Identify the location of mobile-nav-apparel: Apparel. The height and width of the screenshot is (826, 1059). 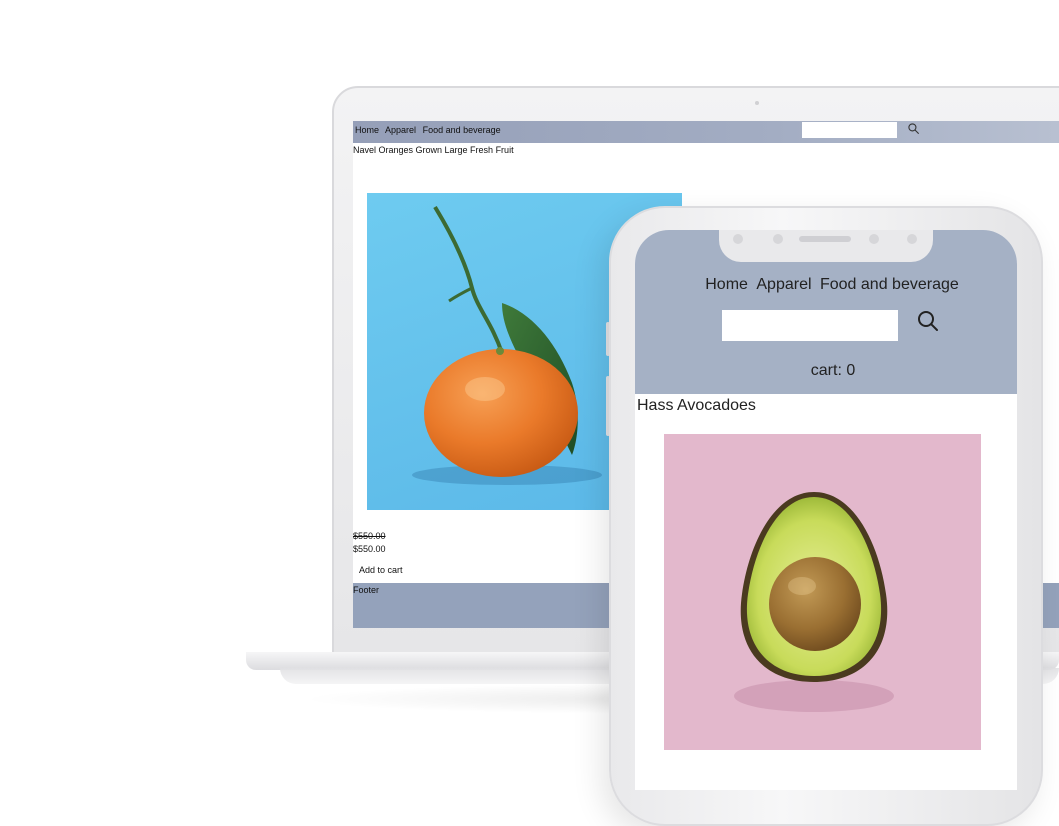
(783, 284).